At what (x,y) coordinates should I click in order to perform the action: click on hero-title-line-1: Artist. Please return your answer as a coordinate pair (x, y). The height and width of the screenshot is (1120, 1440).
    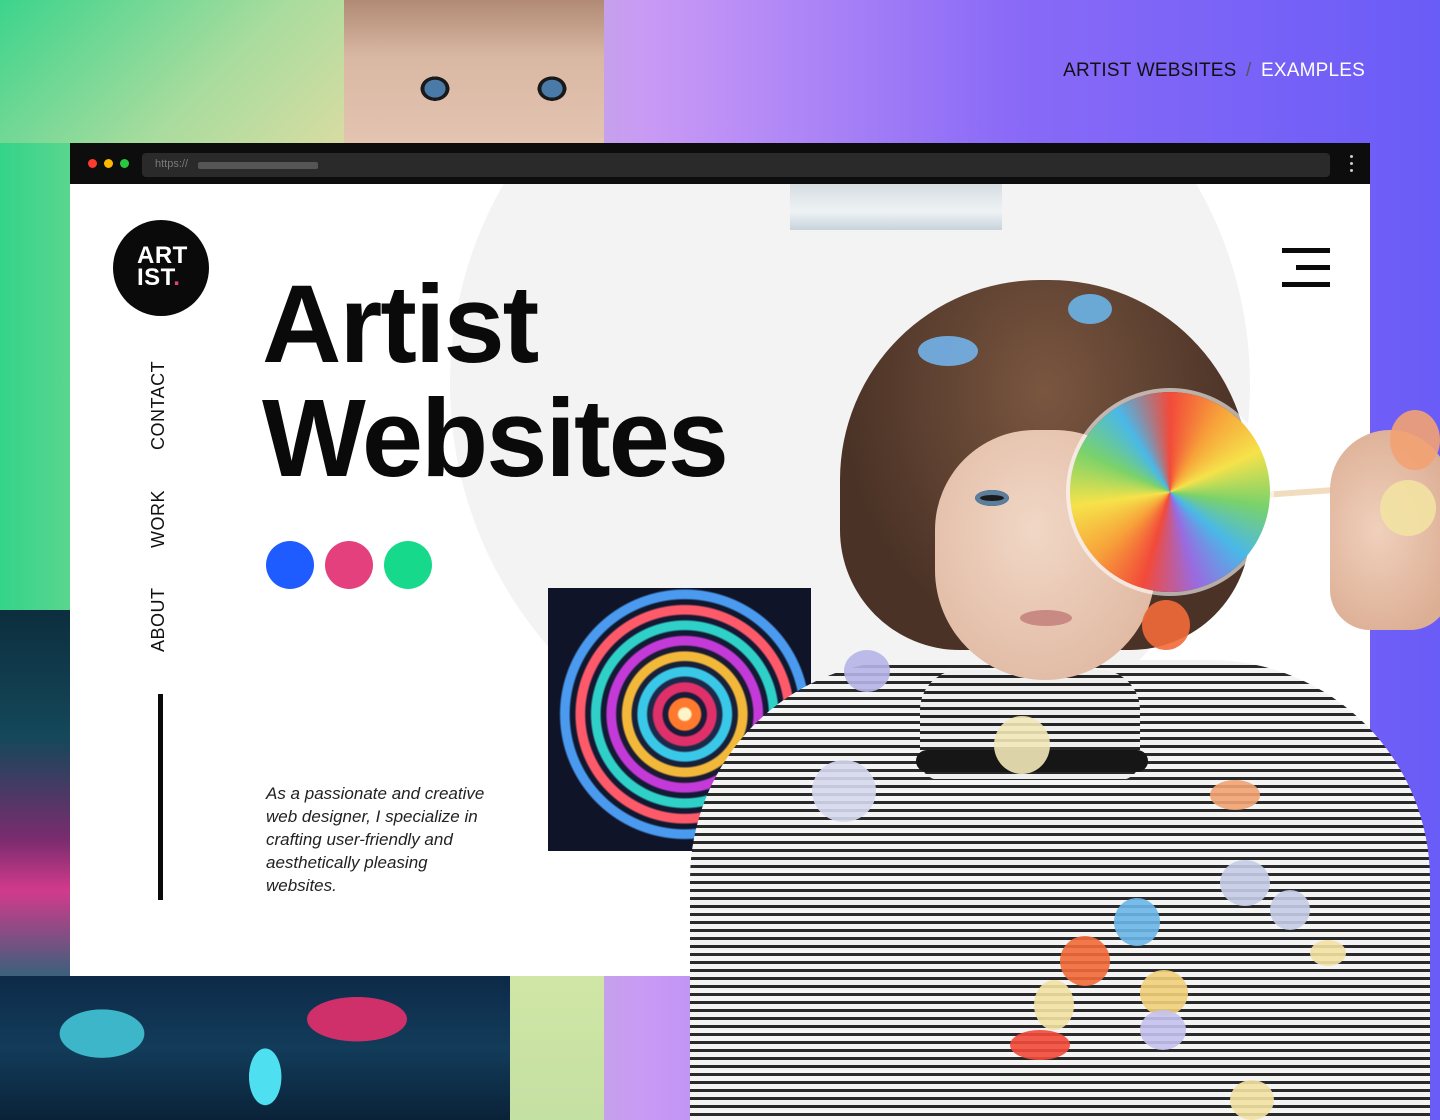
    Looking at the image, I should click on (400, 324).